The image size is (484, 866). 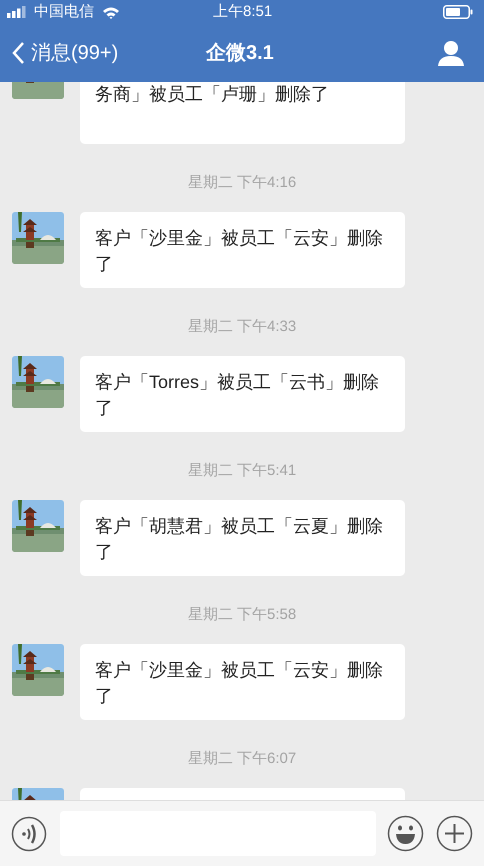 I want to click on wifi-icon, so click(x=111, y=12).